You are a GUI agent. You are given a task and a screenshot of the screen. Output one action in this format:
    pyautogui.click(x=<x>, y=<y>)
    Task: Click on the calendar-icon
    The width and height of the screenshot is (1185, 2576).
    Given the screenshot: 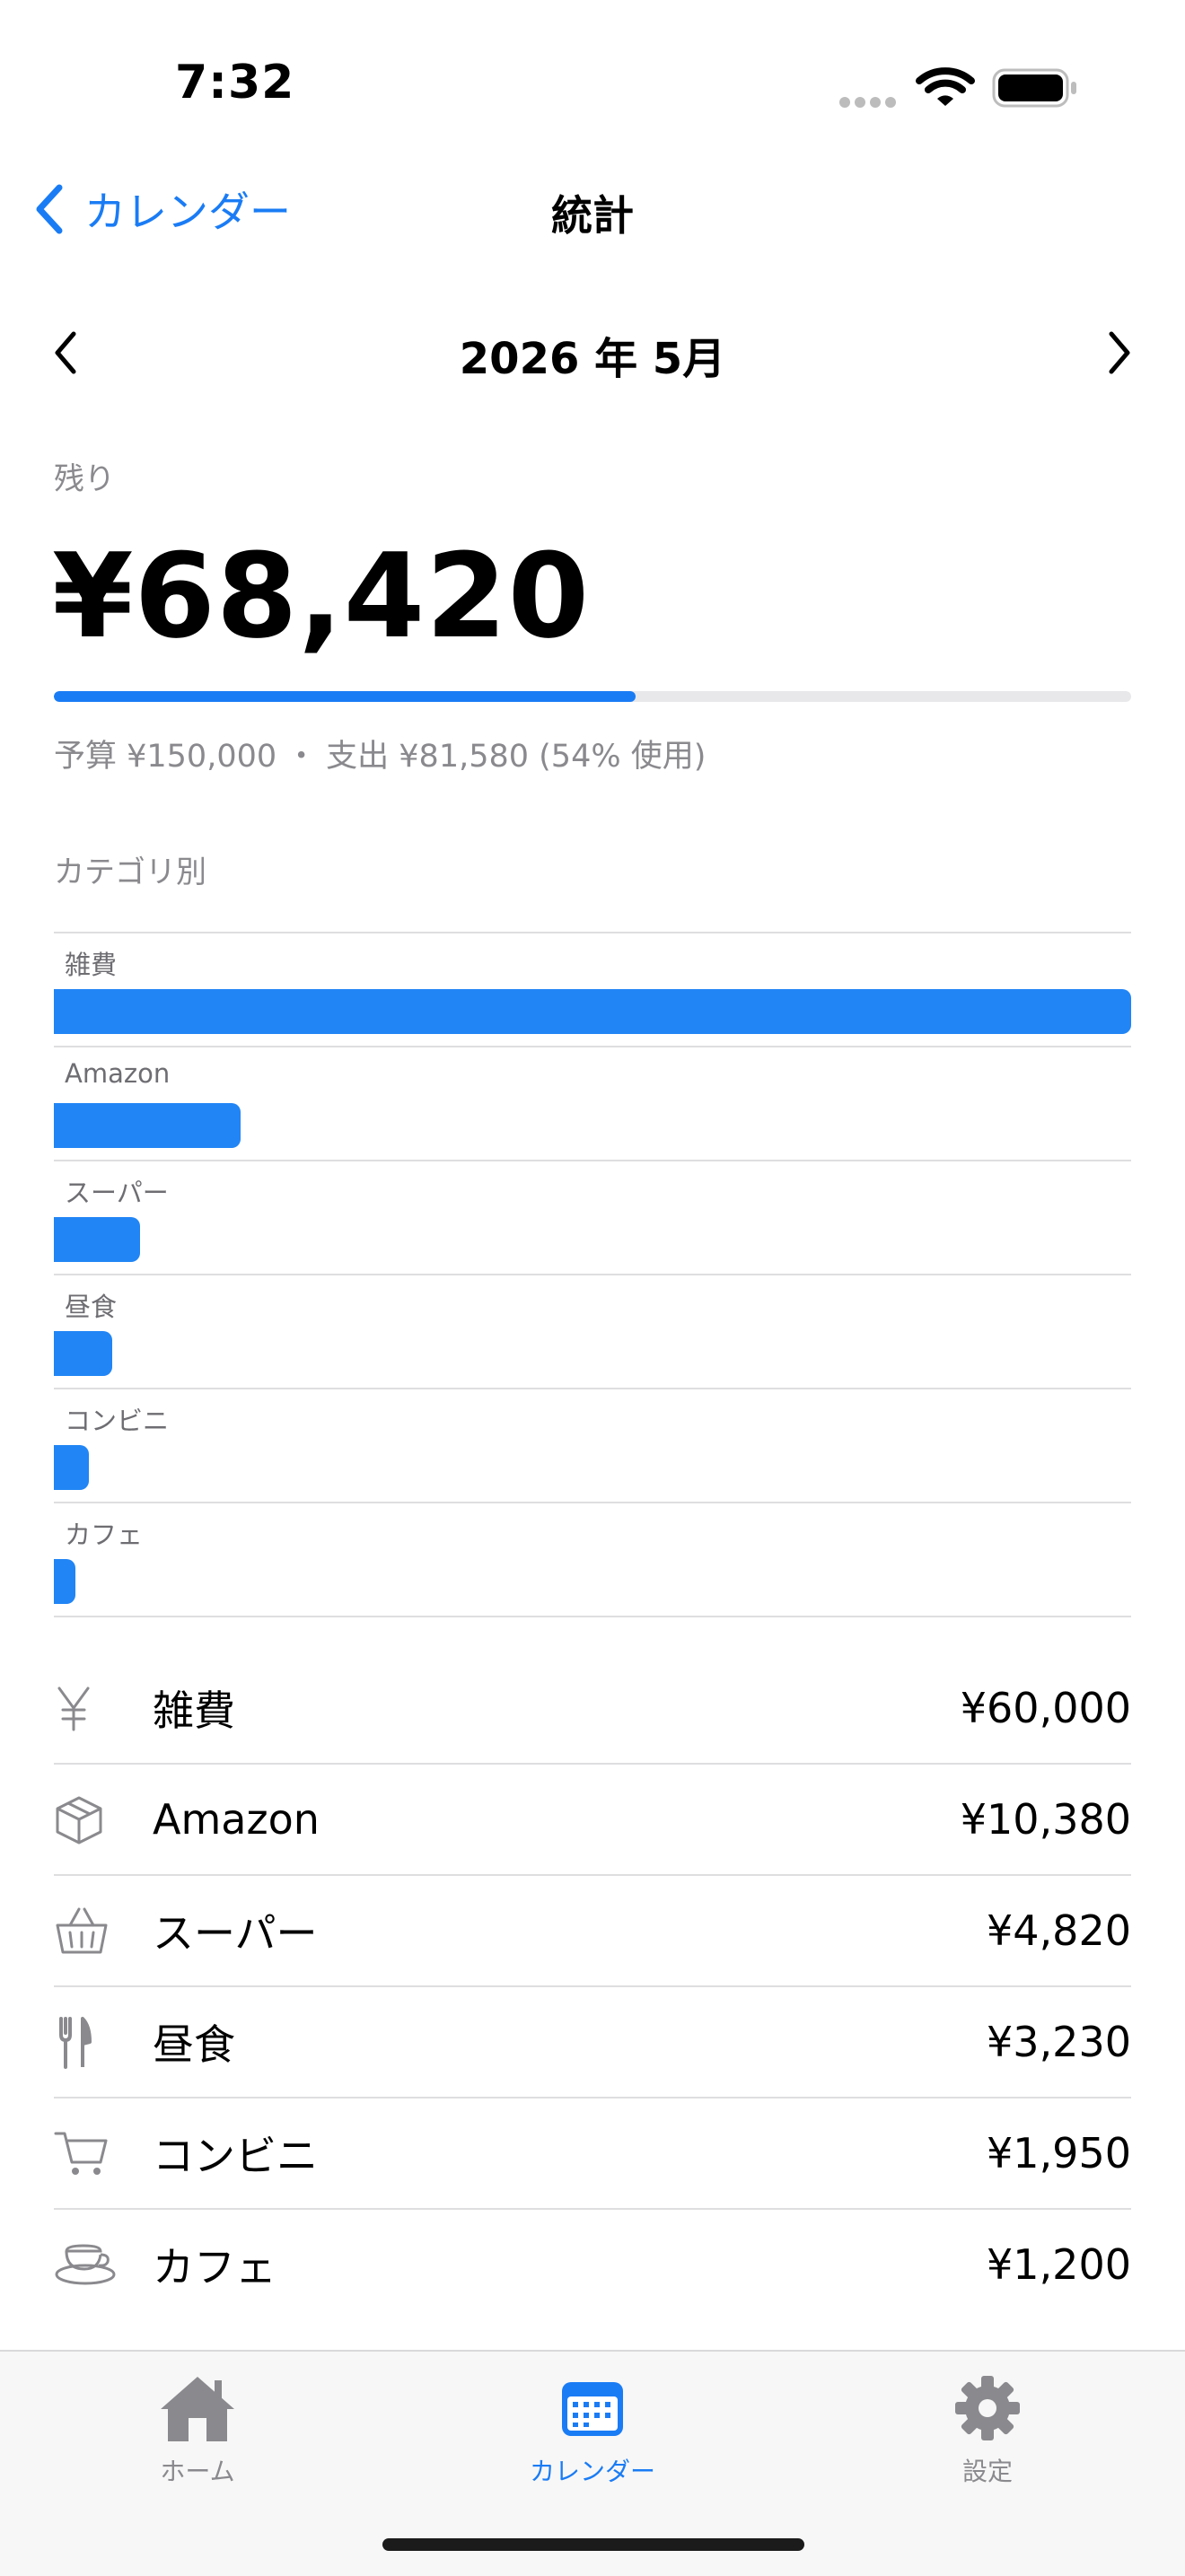 What is the action you would take?
    pyautogui.click(x=592, y=2408)
    